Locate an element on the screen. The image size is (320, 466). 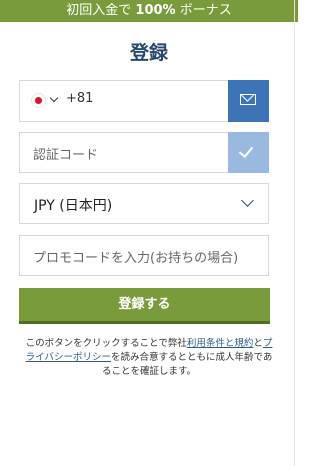
verification-code-placeholder: 認証コード is located at coordinates (66, 155).